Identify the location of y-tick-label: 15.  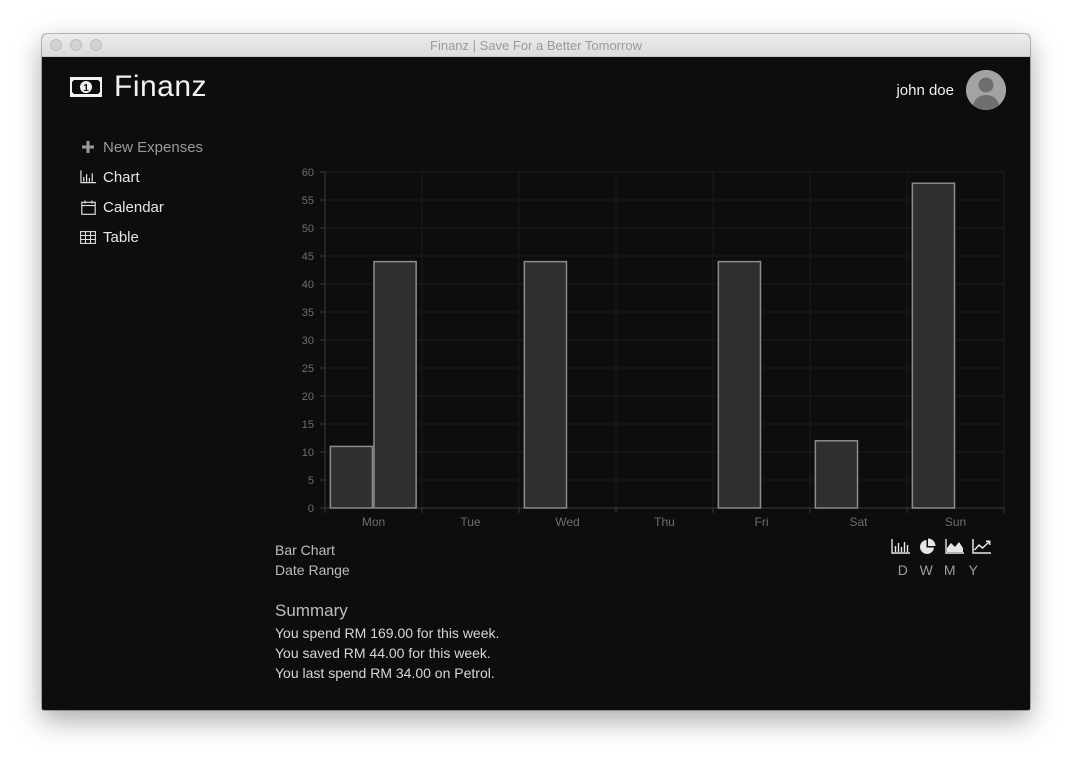
(308, 425).